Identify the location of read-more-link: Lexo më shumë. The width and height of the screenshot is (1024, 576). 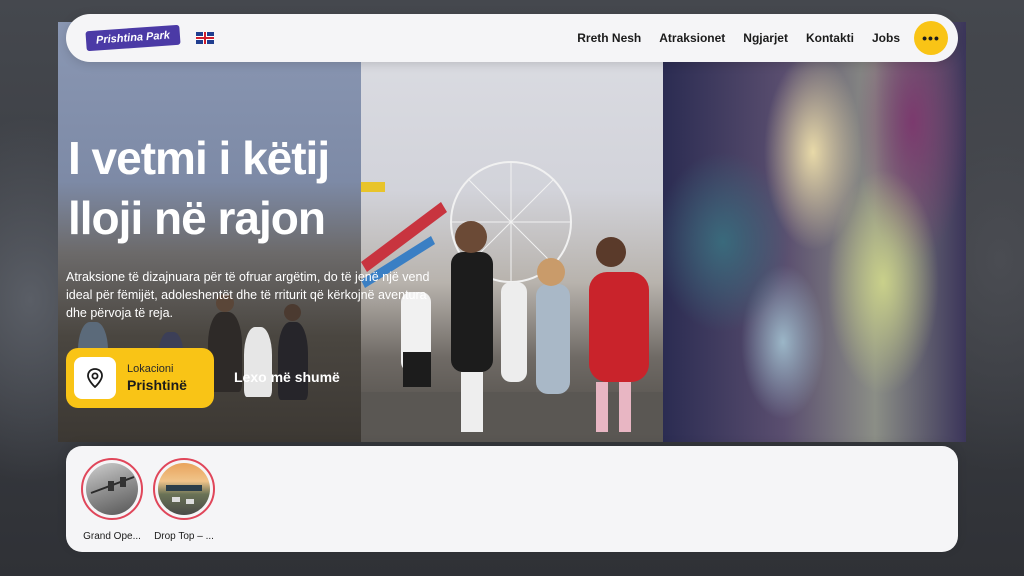
(287, 377).